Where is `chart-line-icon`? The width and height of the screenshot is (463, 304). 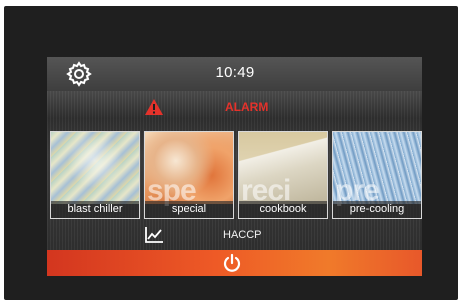
chart-line-icon is located at coordinates (154, 235).